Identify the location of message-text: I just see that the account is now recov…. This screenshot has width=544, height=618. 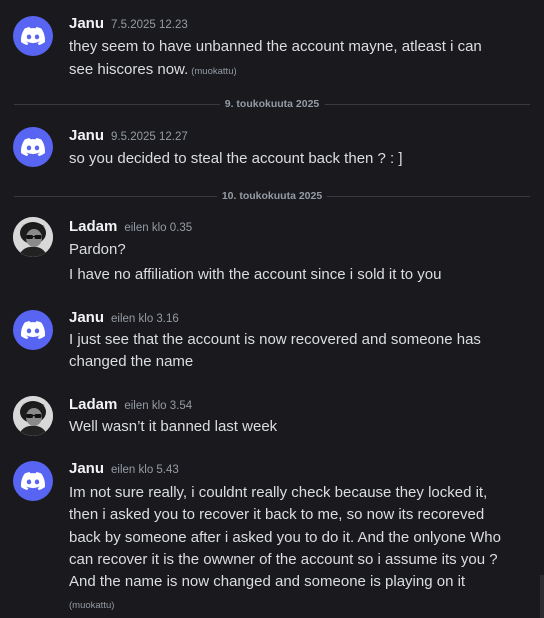
(275, 339).